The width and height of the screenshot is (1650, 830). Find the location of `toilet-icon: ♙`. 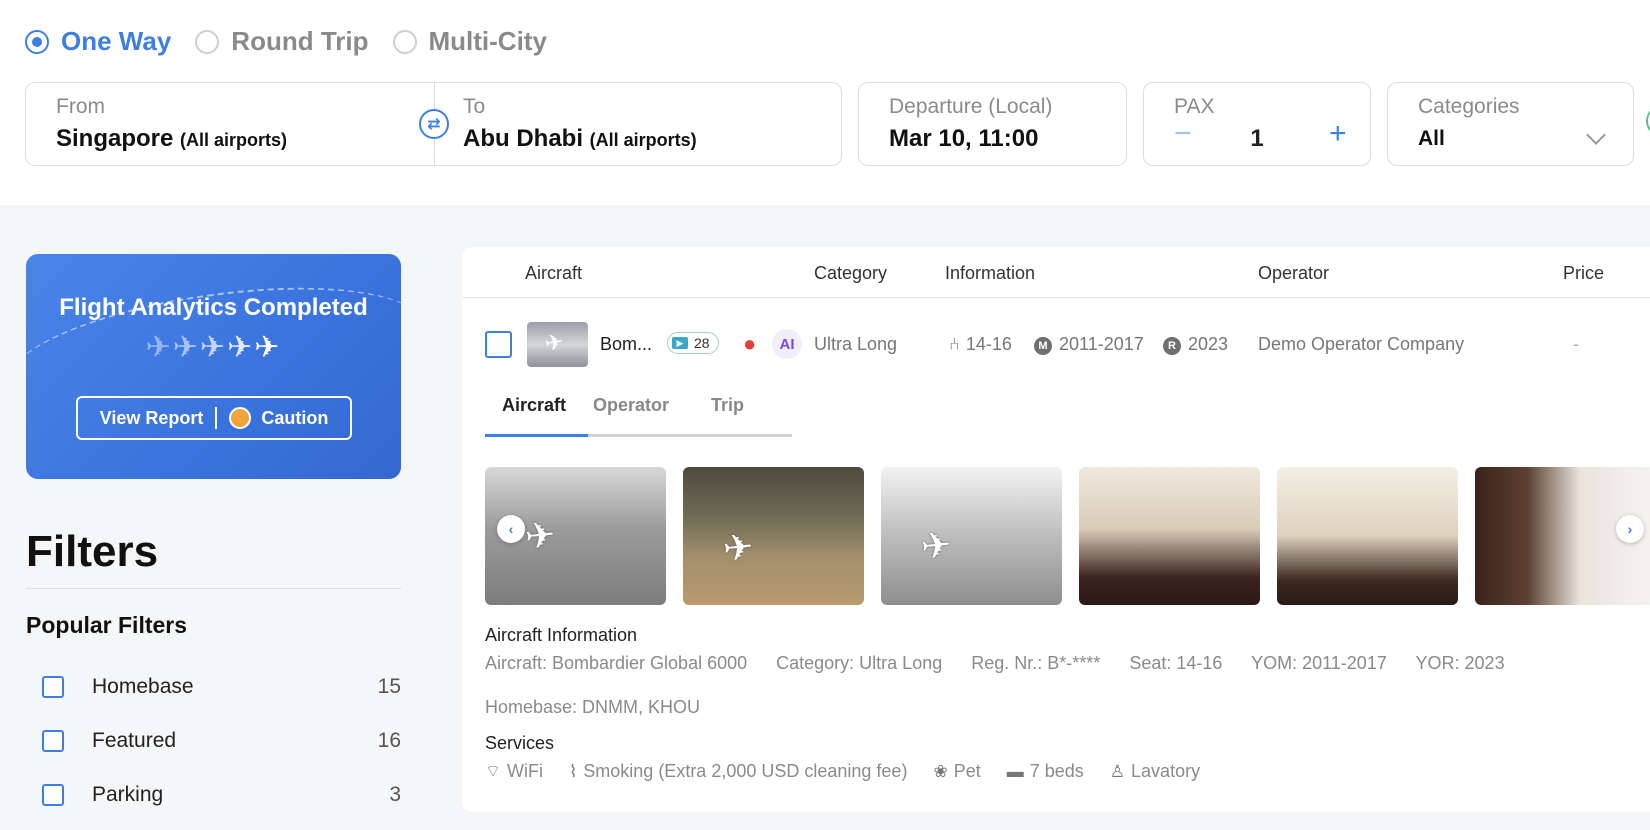

toilet-icon: ♙ is located at coordinates (1117, 771).